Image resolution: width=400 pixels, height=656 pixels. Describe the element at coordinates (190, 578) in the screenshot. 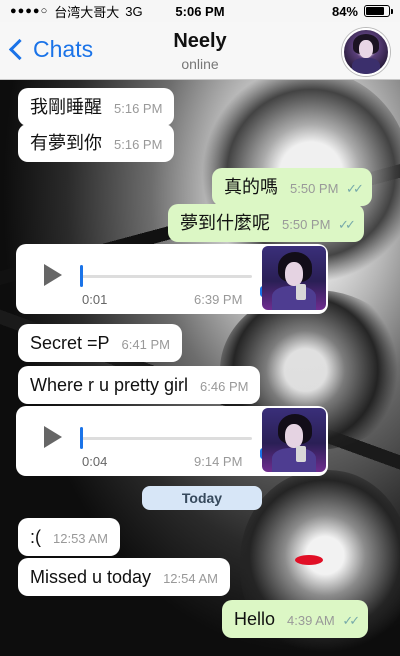

I see `message-time: 12:54 AM` at that location.